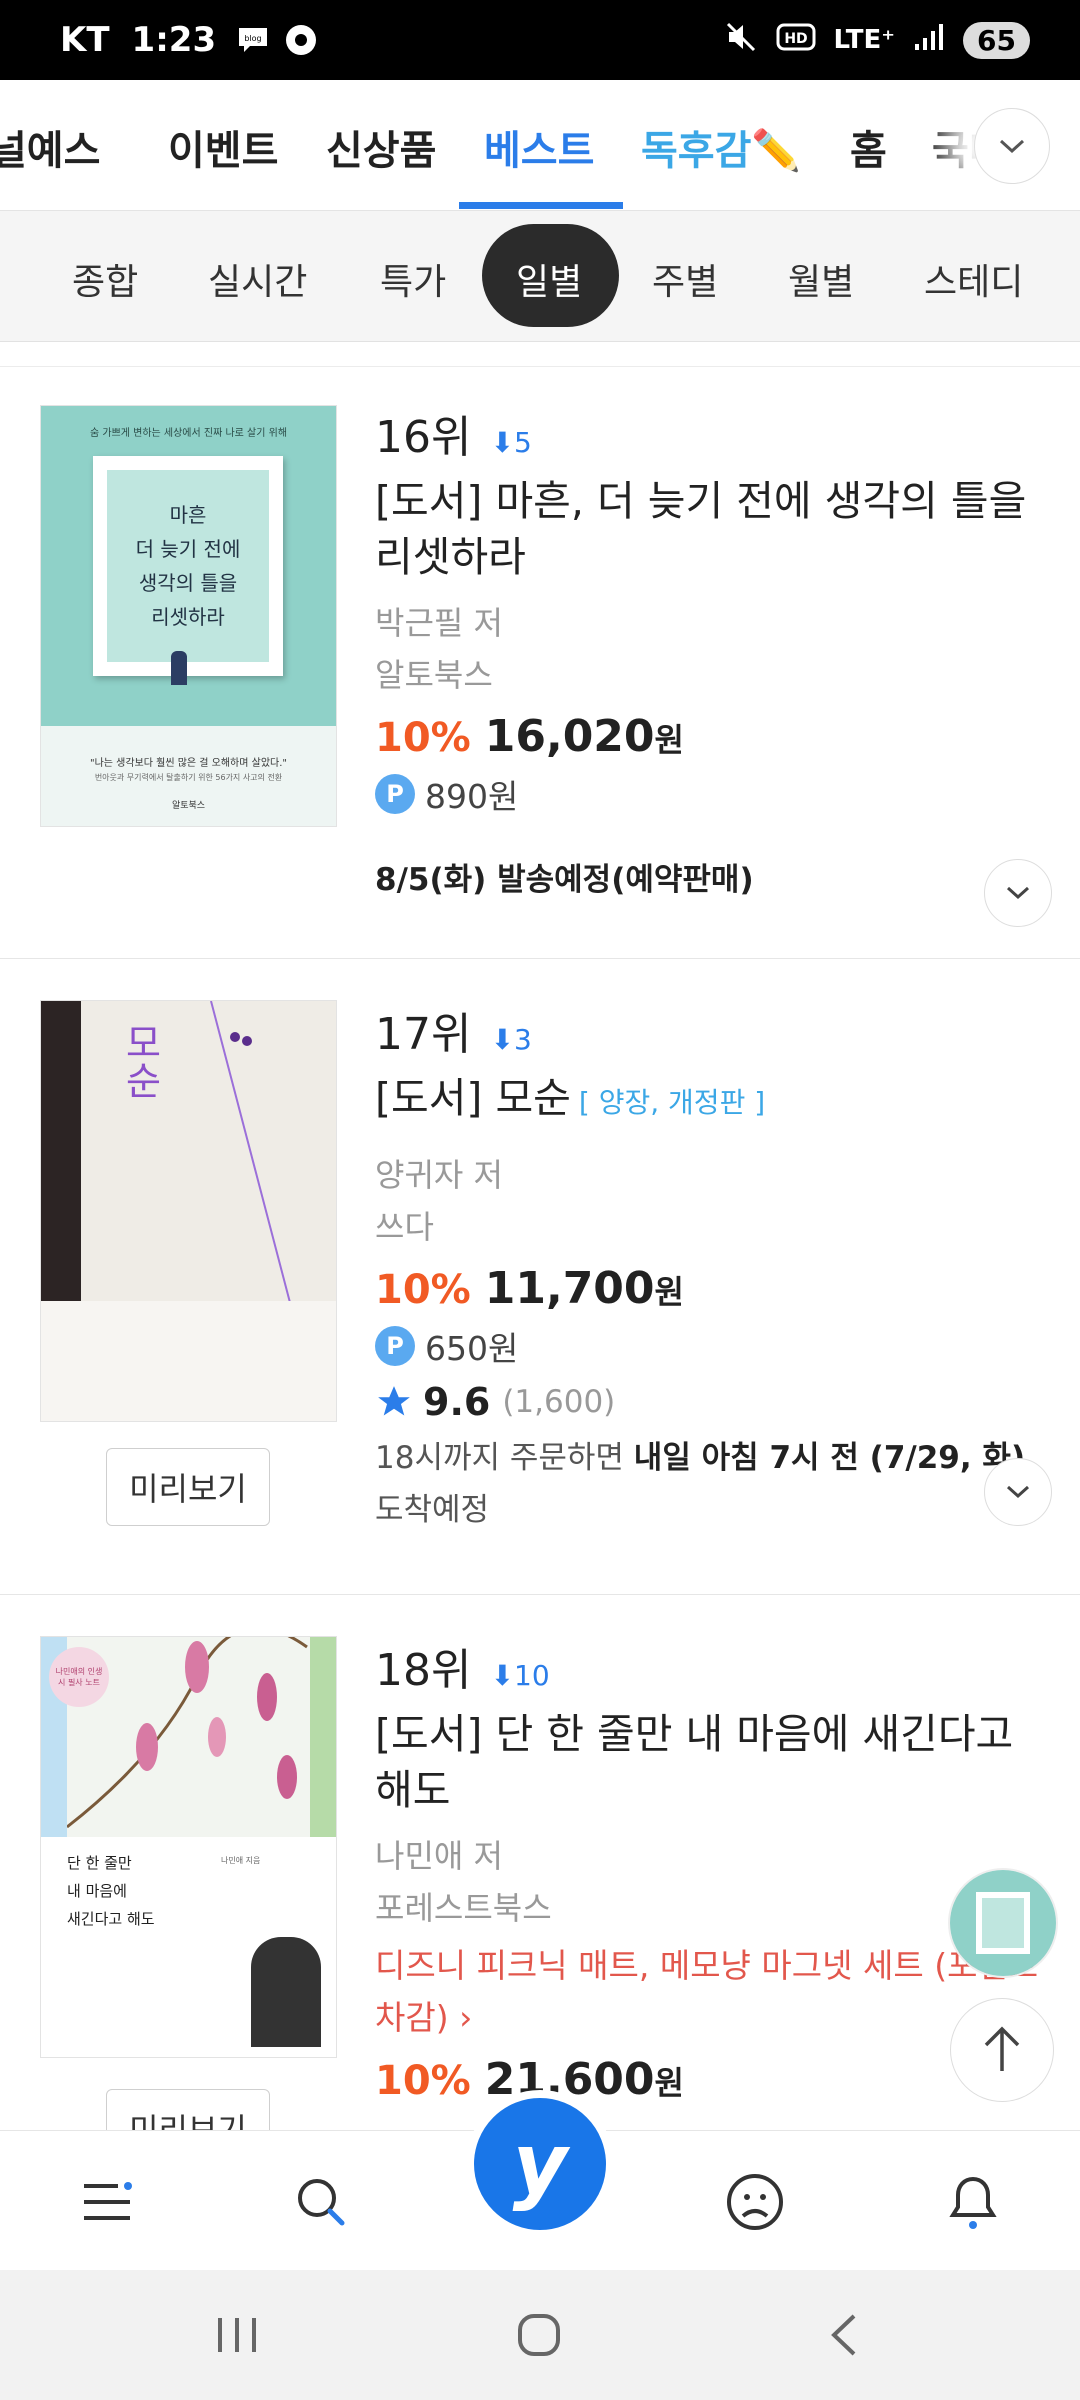 This screenshot has width=1080, height=2400. I want to click on blog-notification-icon: blog, so click(253, 40).